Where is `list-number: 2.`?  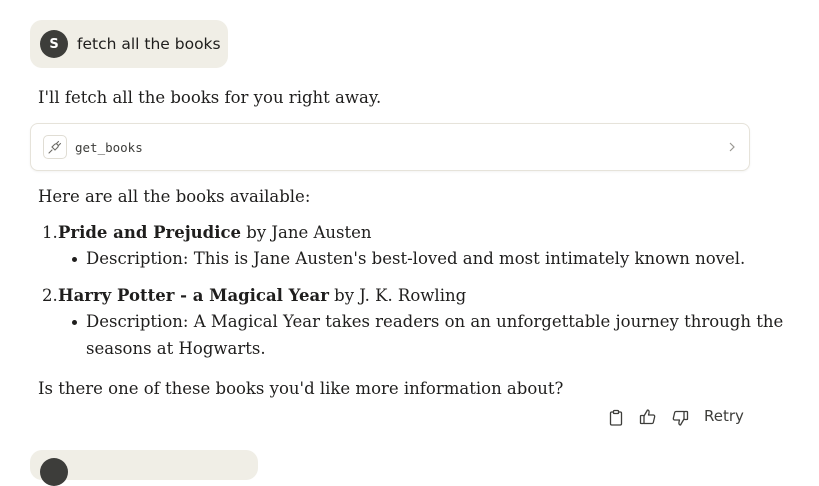
list-number: 2. is located at coordinates (50, 295).